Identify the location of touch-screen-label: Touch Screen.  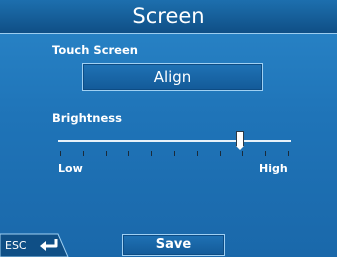
(95, 50).